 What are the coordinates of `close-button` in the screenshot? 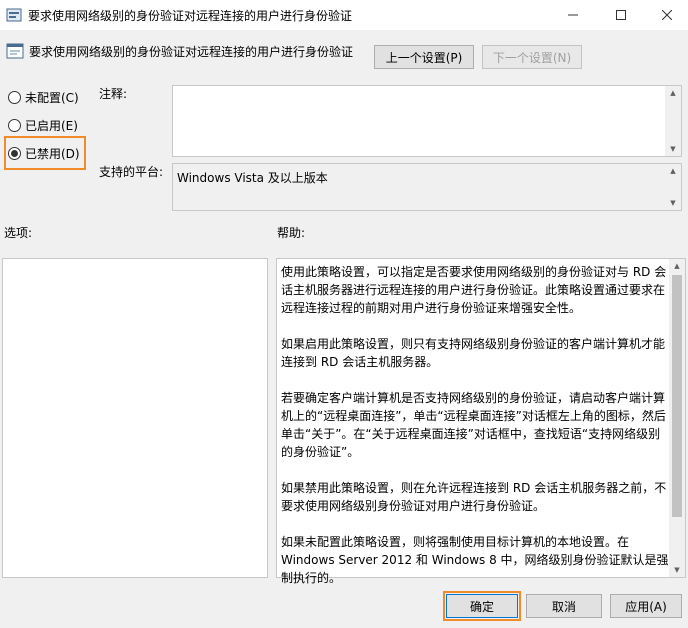 It's located at (666, 15).